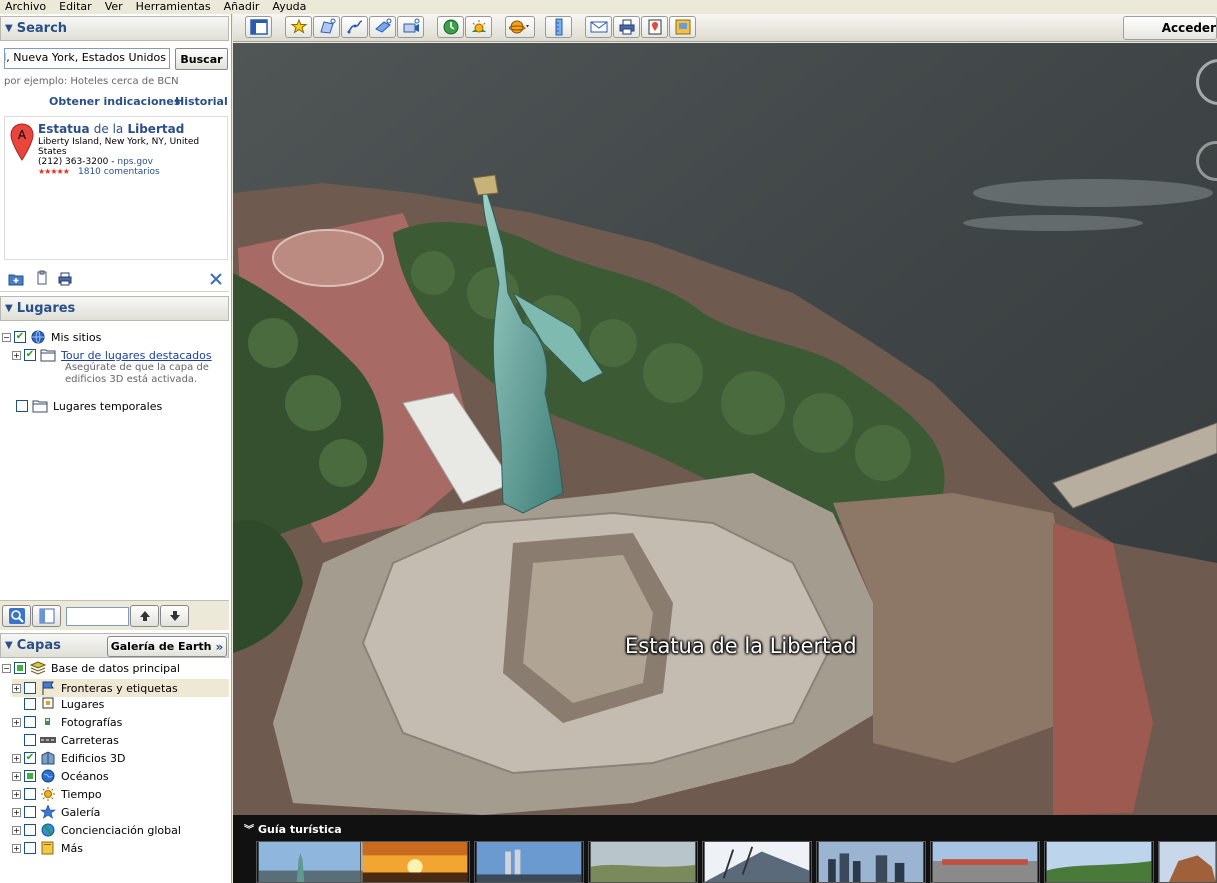 Image resolution: width=1217 pixels, height=883 pixels. I want to click on layer-row-gallery: + Galería, so click(56, 812).